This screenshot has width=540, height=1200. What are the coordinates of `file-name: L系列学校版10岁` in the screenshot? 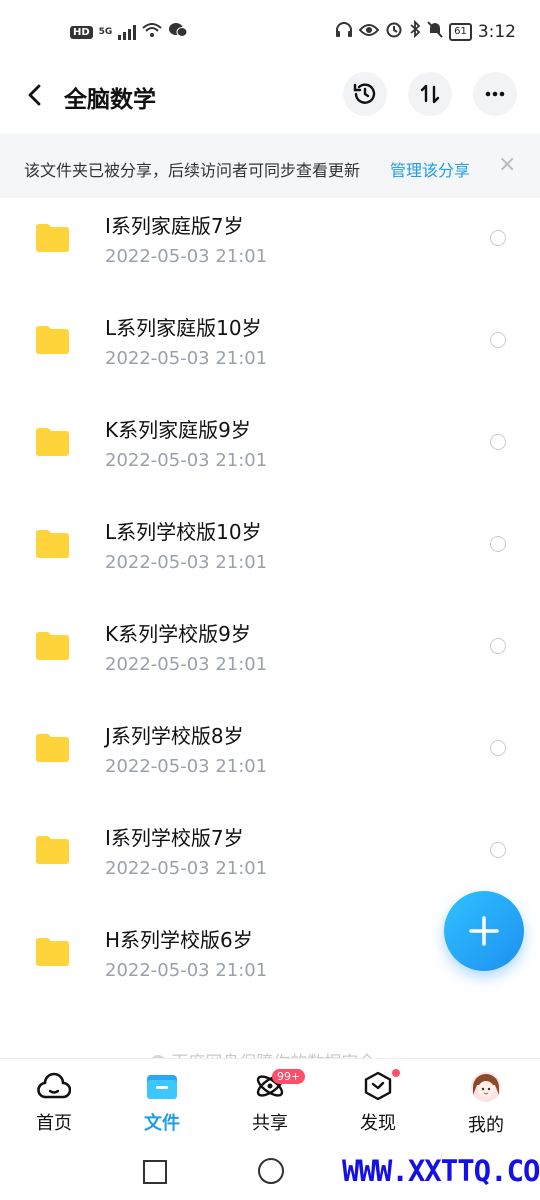 It's located at (183, 532).